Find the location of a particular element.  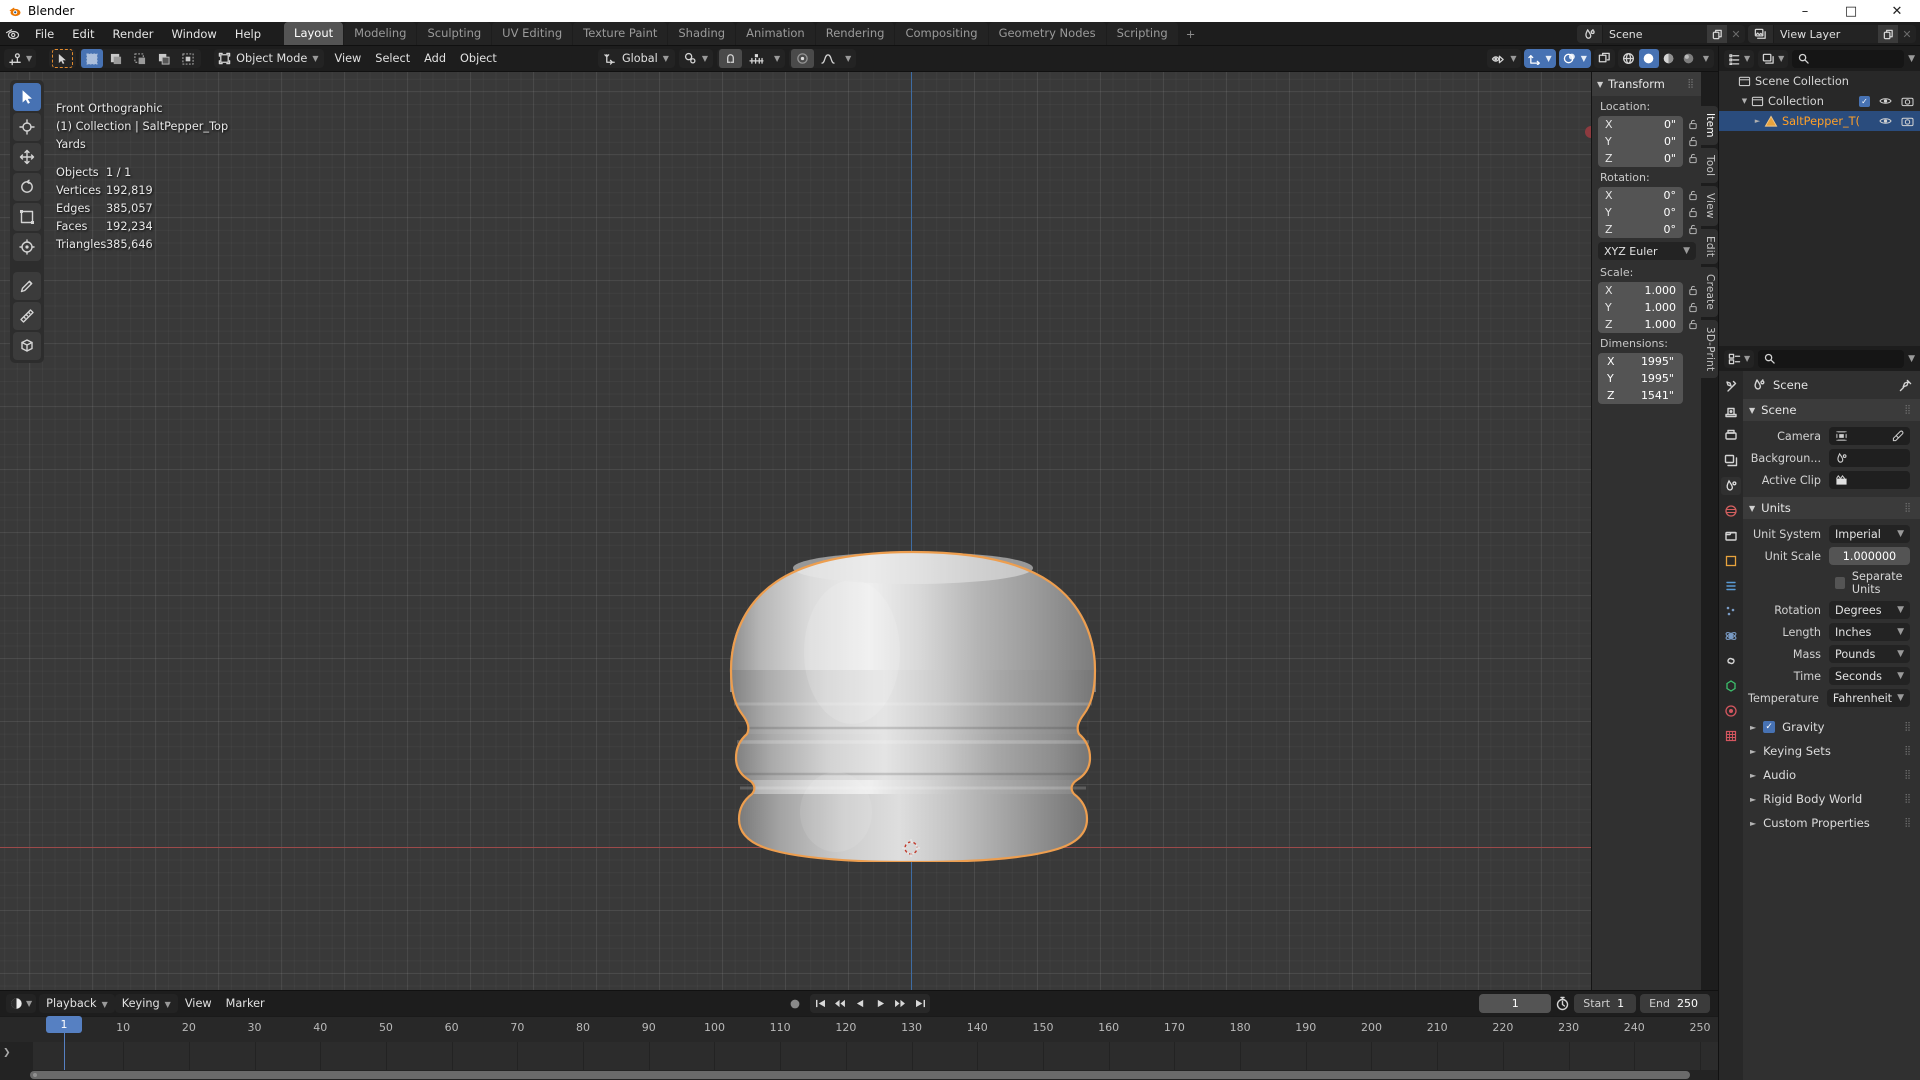

previous-keyframe-button is located at coordinates (840, 1003).